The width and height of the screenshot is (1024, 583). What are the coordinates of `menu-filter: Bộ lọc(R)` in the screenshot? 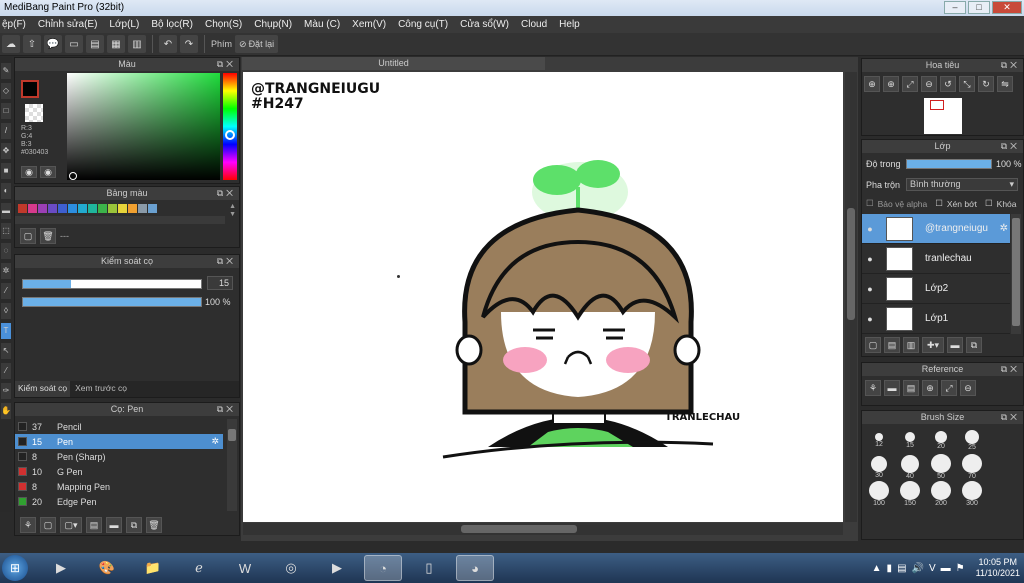 It's located at (172, 24).